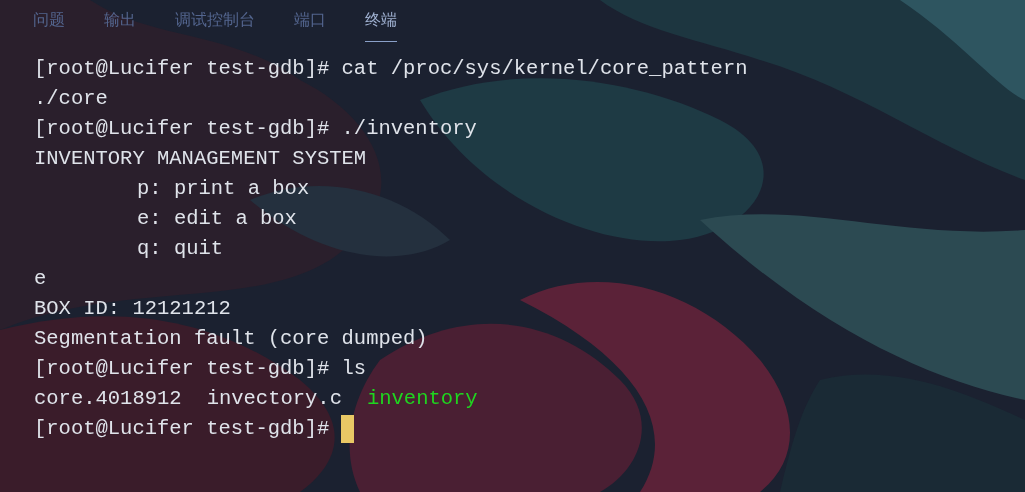 This screenshot has width=1025, height=492. Describe the element at coordinates (132, 309) in the screenshot. I see `terminal-line: BOX ID: 12121212` at that location.